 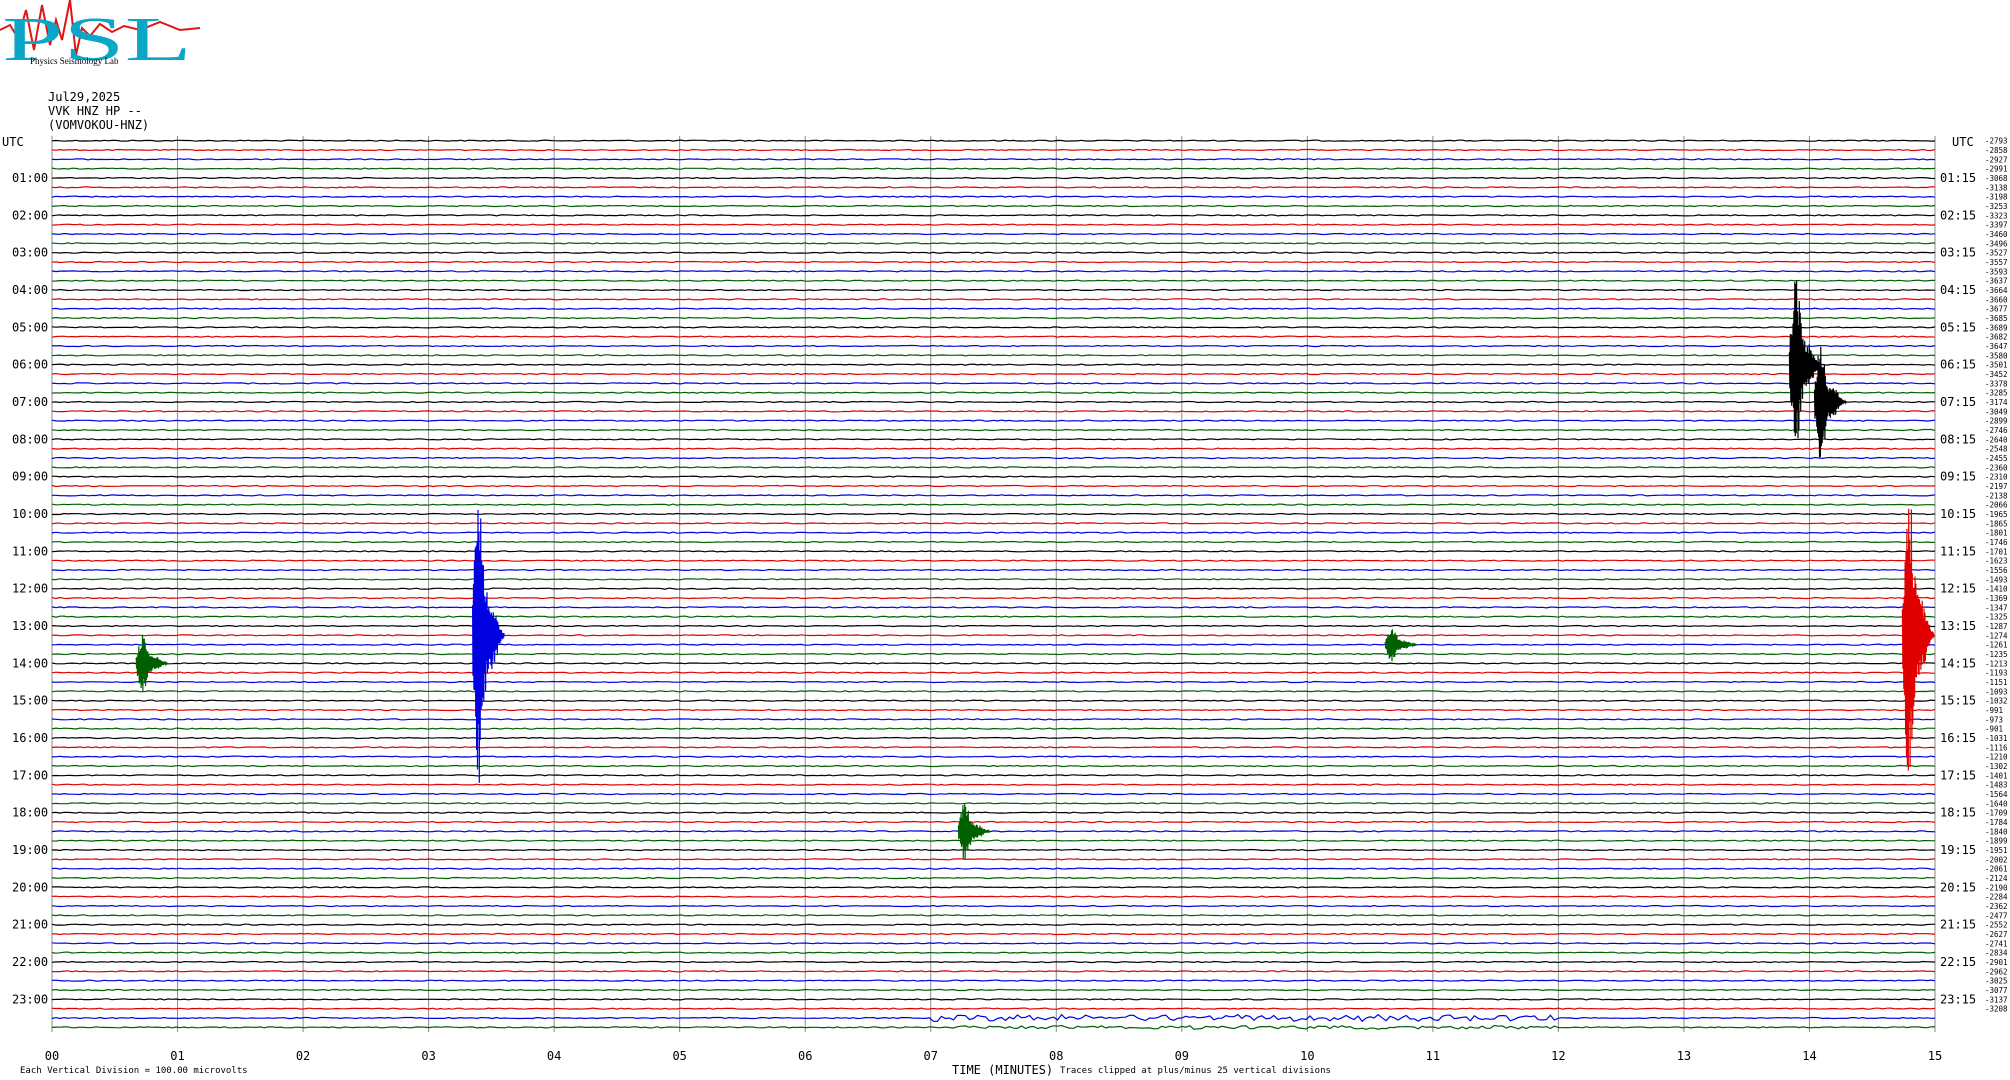 What do you see at coordinates (1958, 514) in the screenshot?
I see `right-hour-label: 10:15` at bounding box center [1958, 514].